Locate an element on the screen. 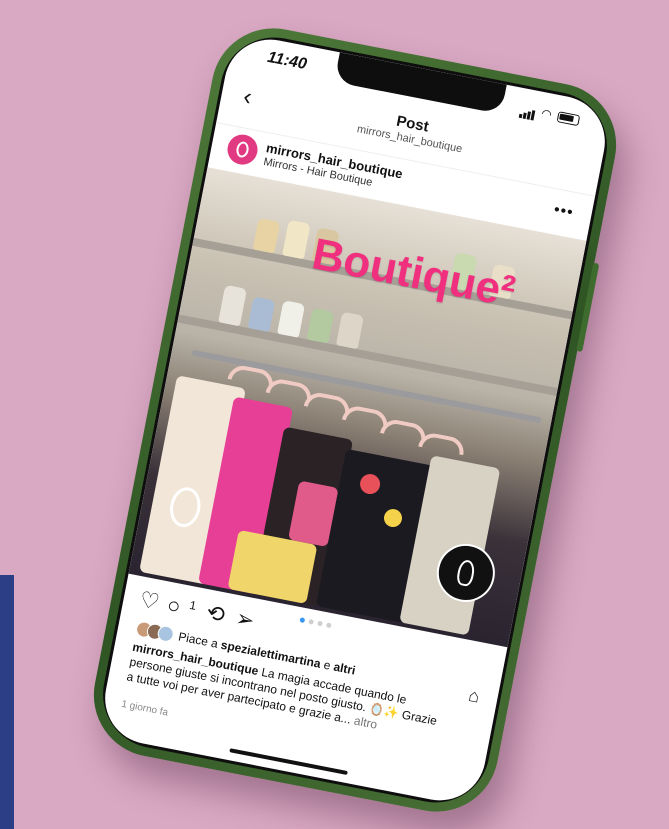  liker-avatar is located at coordinates (166, 634).